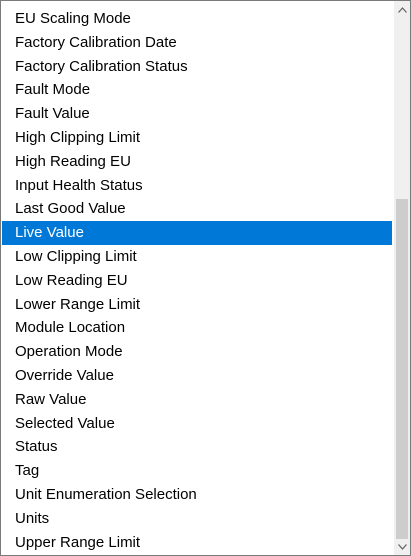  Describe the element at coordinates (197, 114) in the screenshot. I see `list-item: Fault Value` at that location.